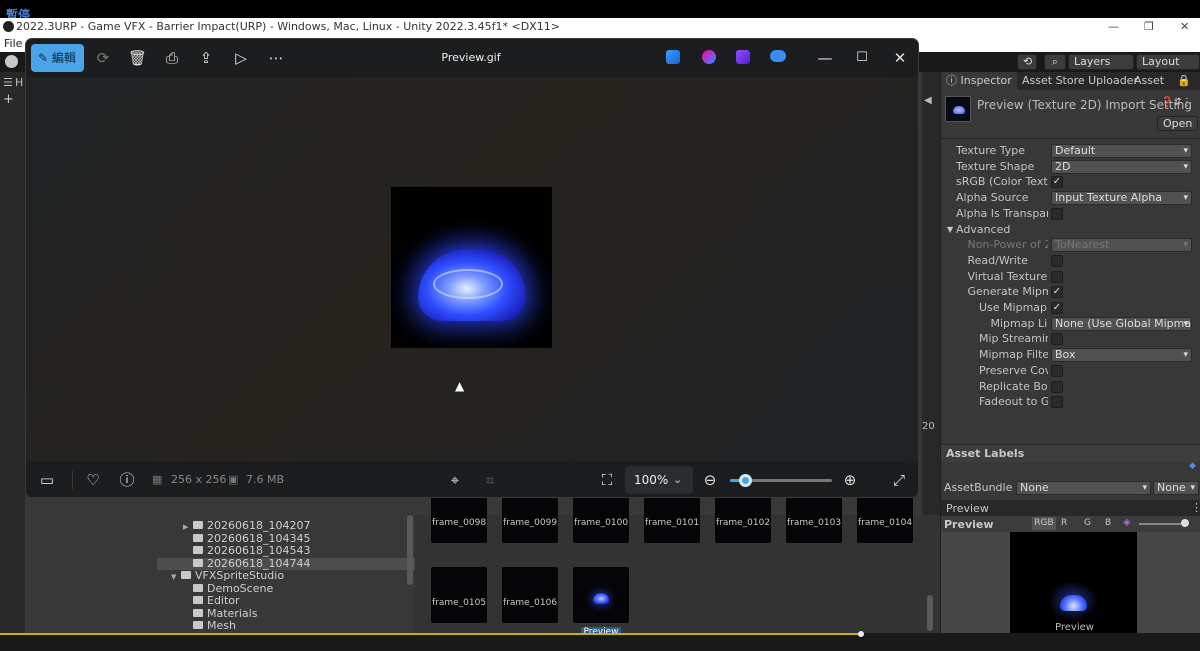  Describe the element at coordinates (1195, 507) in the screenshot. I see `preview-menu-icon: ⋮` at that location.